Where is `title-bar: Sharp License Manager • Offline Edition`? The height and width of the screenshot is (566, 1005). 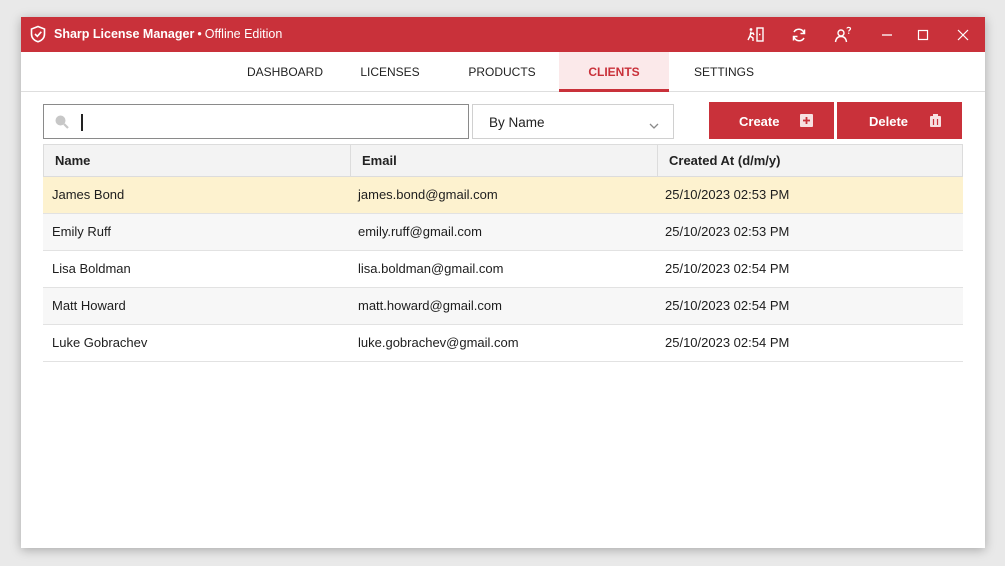 title-bar: Sharp License Manager • Offline Edition is located at coordinates (503, 34).